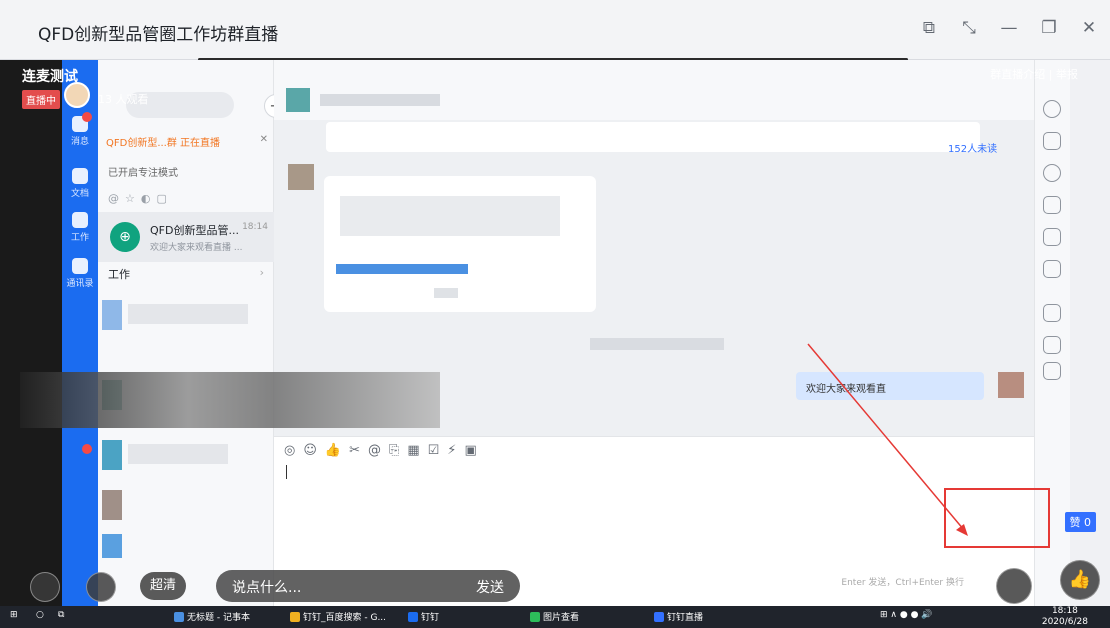 The height and width of the screenshot is (628, 1110). I want to click on search-icon: ○, so click(40, 615).